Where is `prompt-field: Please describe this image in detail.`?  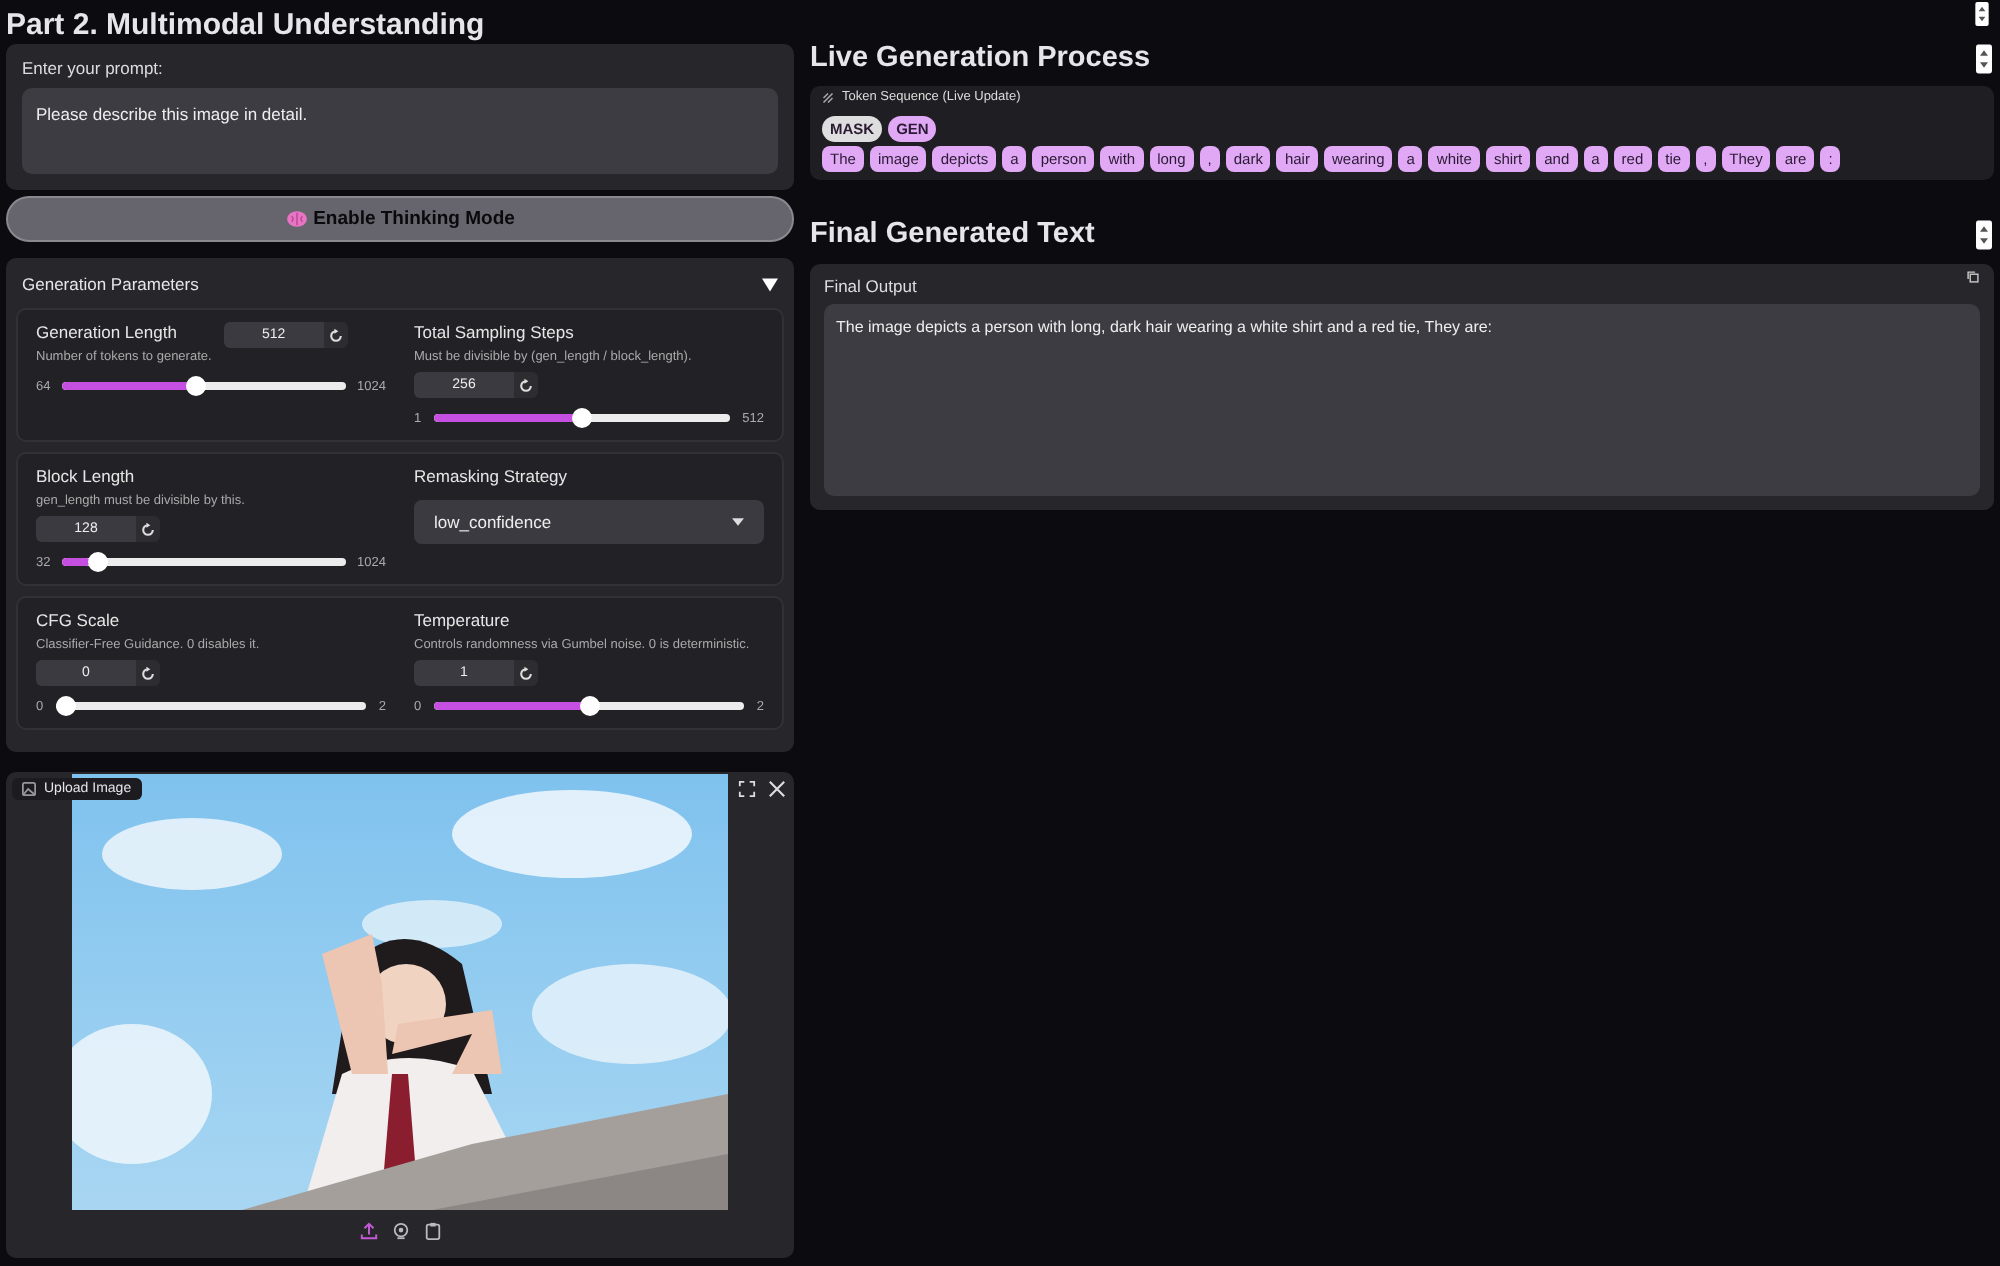 prompt-field: Please describe this image in detail. is located at coordinates (400, 131).